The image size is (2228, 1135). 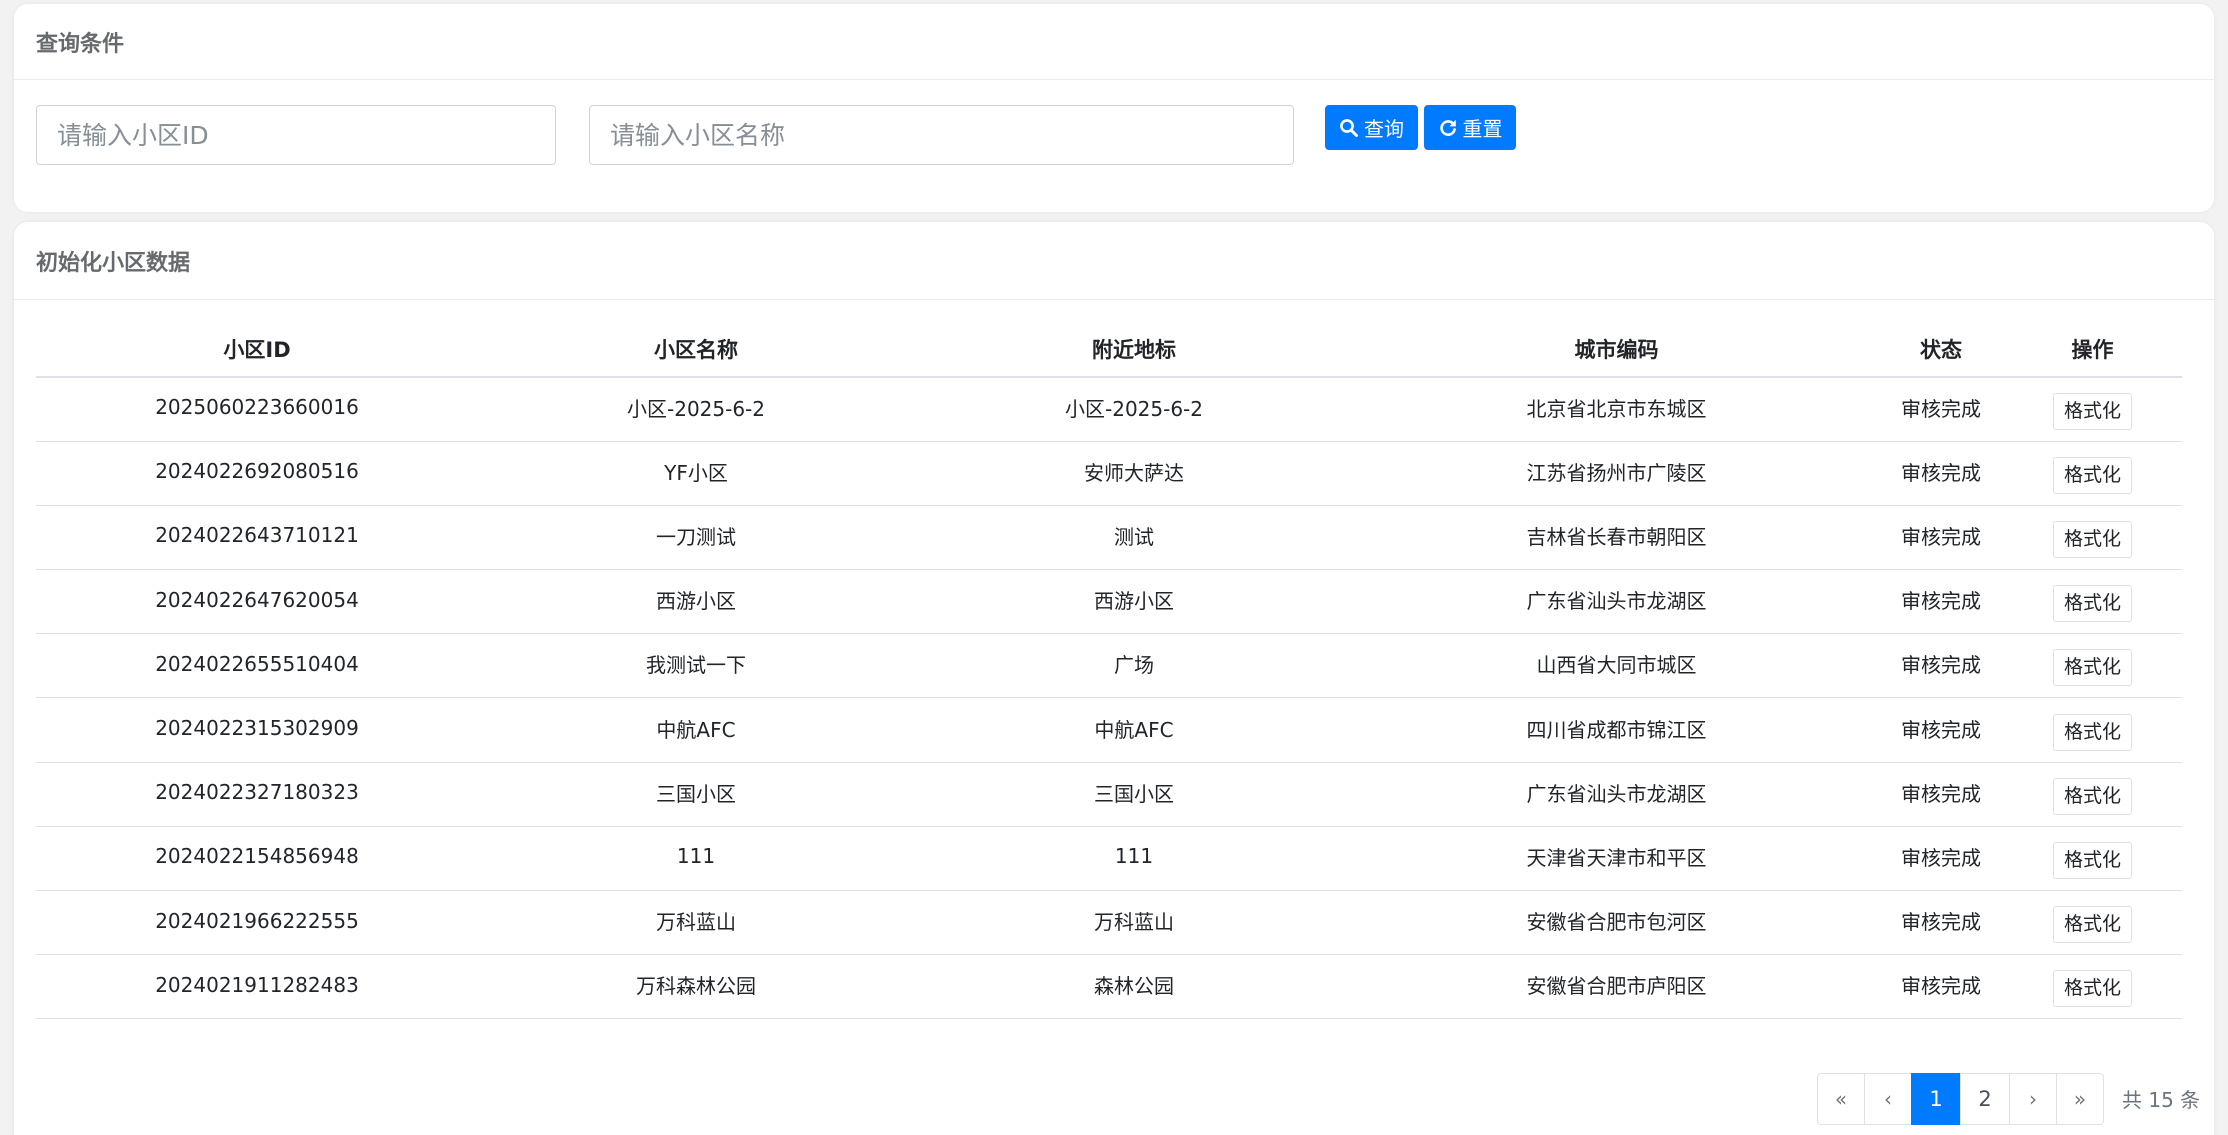 I want to click on cell-city: 安徽省合肥市包河区, so click(x=1616, y=923).